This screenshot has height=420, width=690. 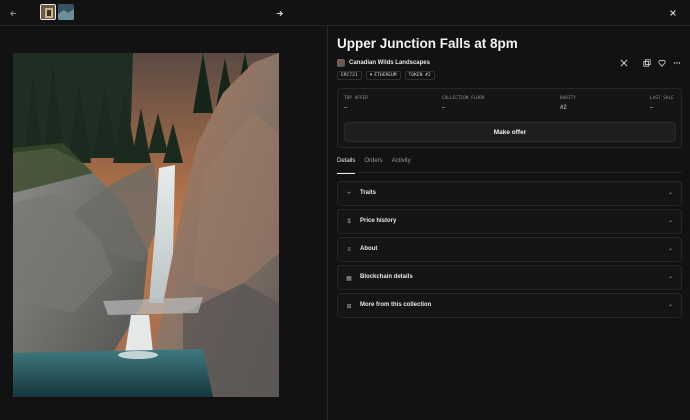 What do you see at coordinates (13, 13) in the screenshot?
I see `back-arrow-icon` at bounding box center [13, 13].